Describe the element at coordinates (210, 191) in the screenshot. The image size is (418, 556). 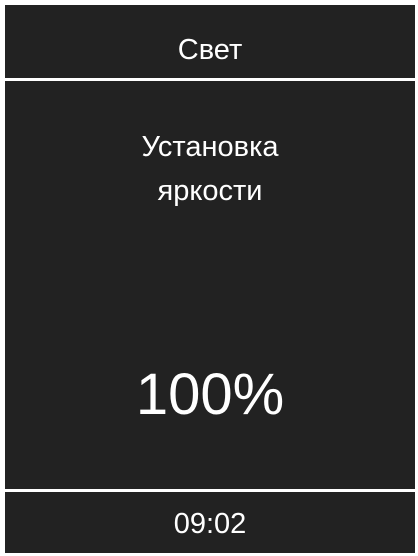
I see `setting-label-line-2: яркости` at that location.